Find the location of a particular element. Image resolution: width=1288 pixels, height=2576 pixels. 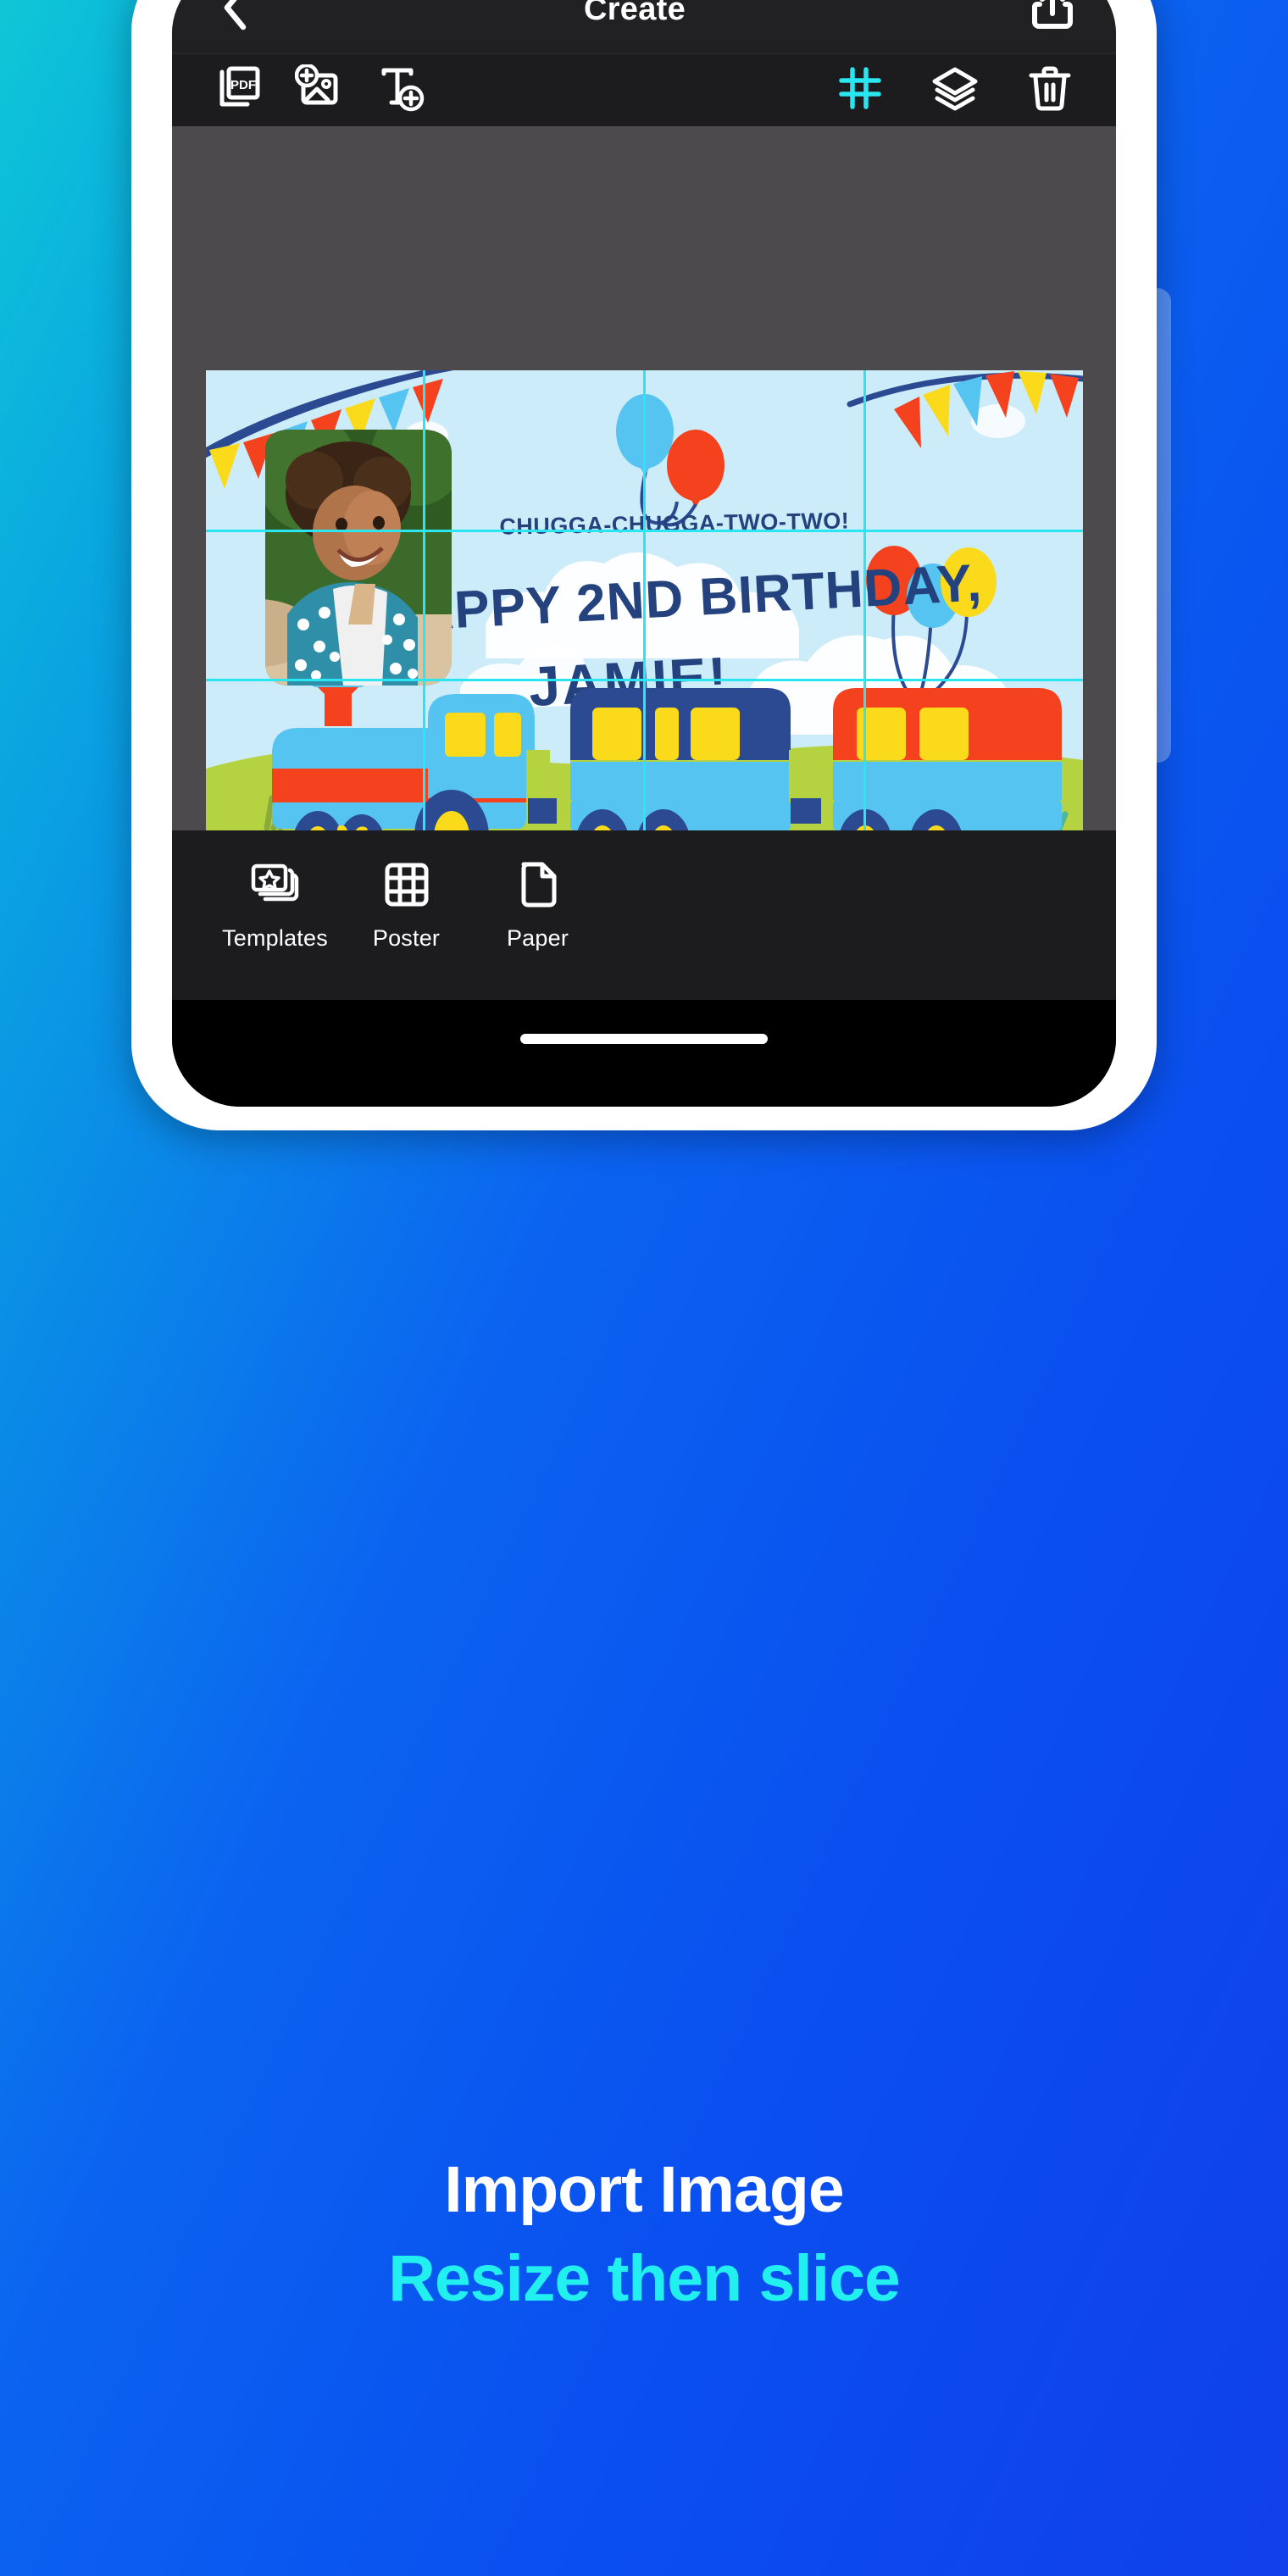

poster-tab: Poster is located at coordinates (406, 905).